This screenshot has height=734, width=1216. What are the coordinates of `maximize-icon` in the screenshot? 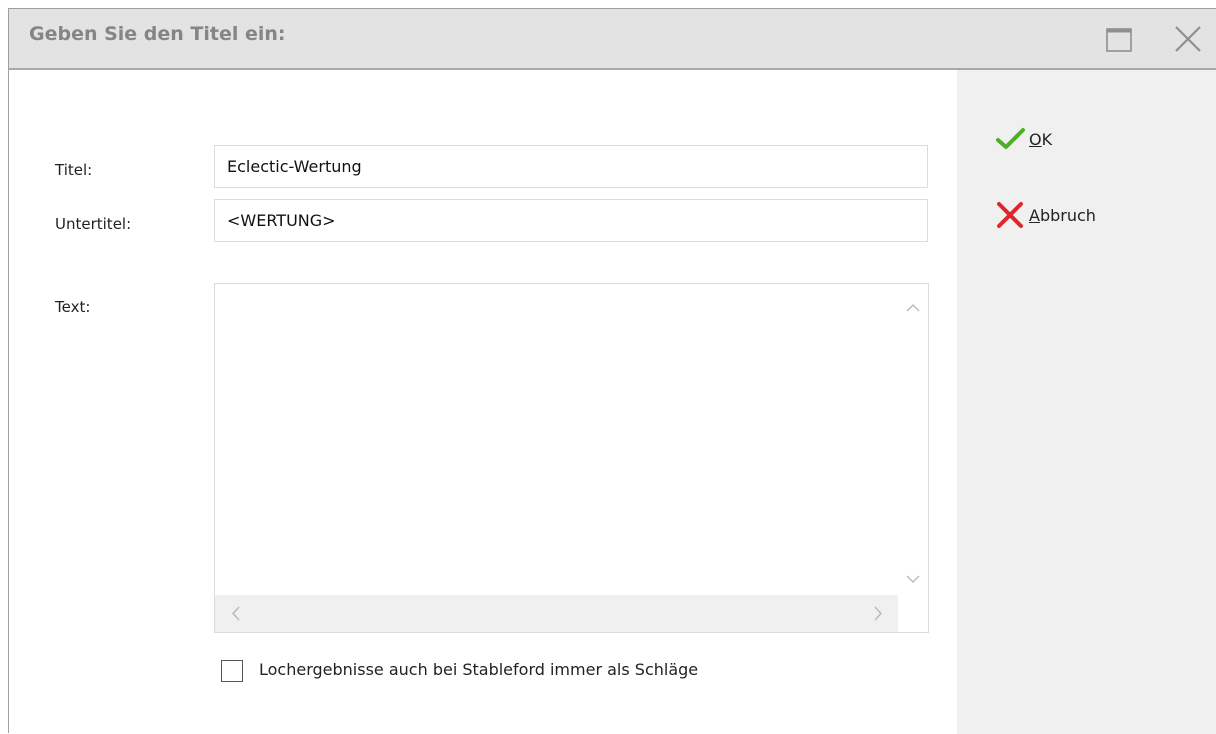 It's located at (1119, 40).